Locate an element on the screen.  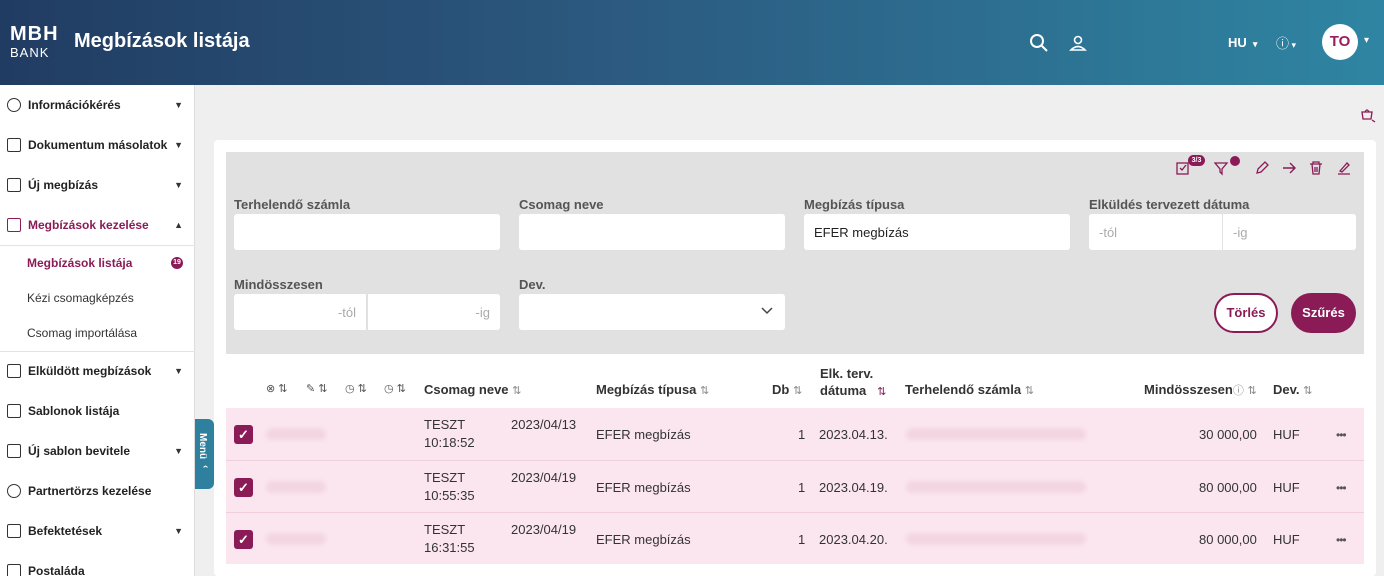
package-time: 10:18:52 is located at coordinates (449, 442).